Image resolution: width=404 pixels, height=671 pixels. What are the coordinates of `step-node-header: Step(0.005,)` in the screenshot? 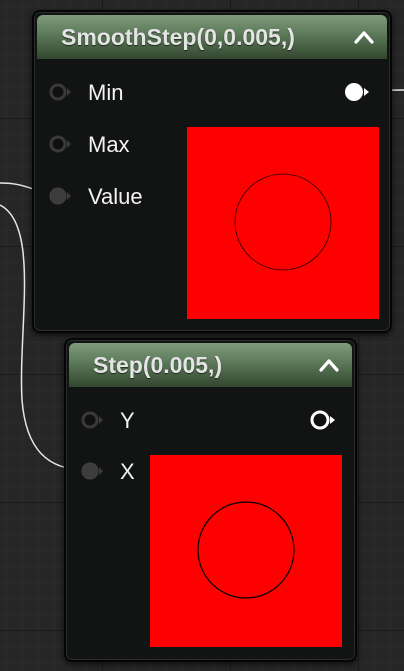 It's located at (210, 365).